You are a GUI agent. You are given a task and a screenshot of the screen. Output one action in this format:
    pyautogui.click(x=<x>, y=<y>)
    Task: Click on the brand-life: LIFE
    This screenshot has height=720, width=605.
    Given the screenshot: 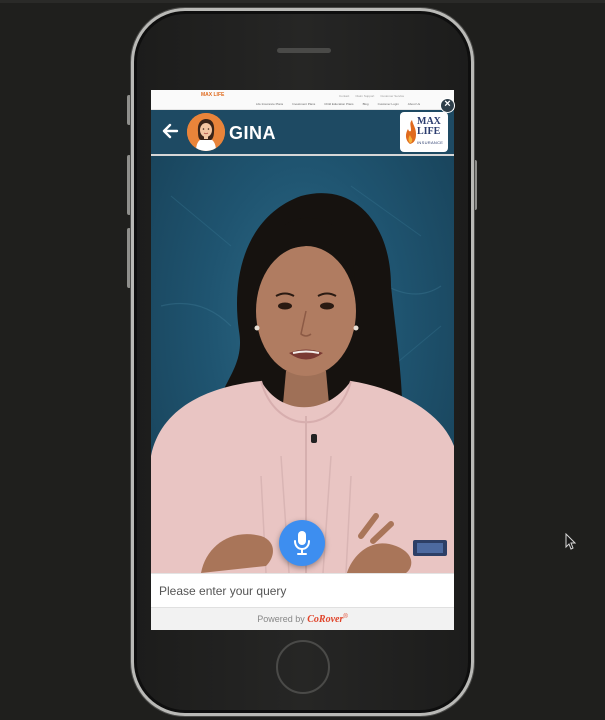 What is the action you would take?
    pyautogui.click(x=429, y=131)
    